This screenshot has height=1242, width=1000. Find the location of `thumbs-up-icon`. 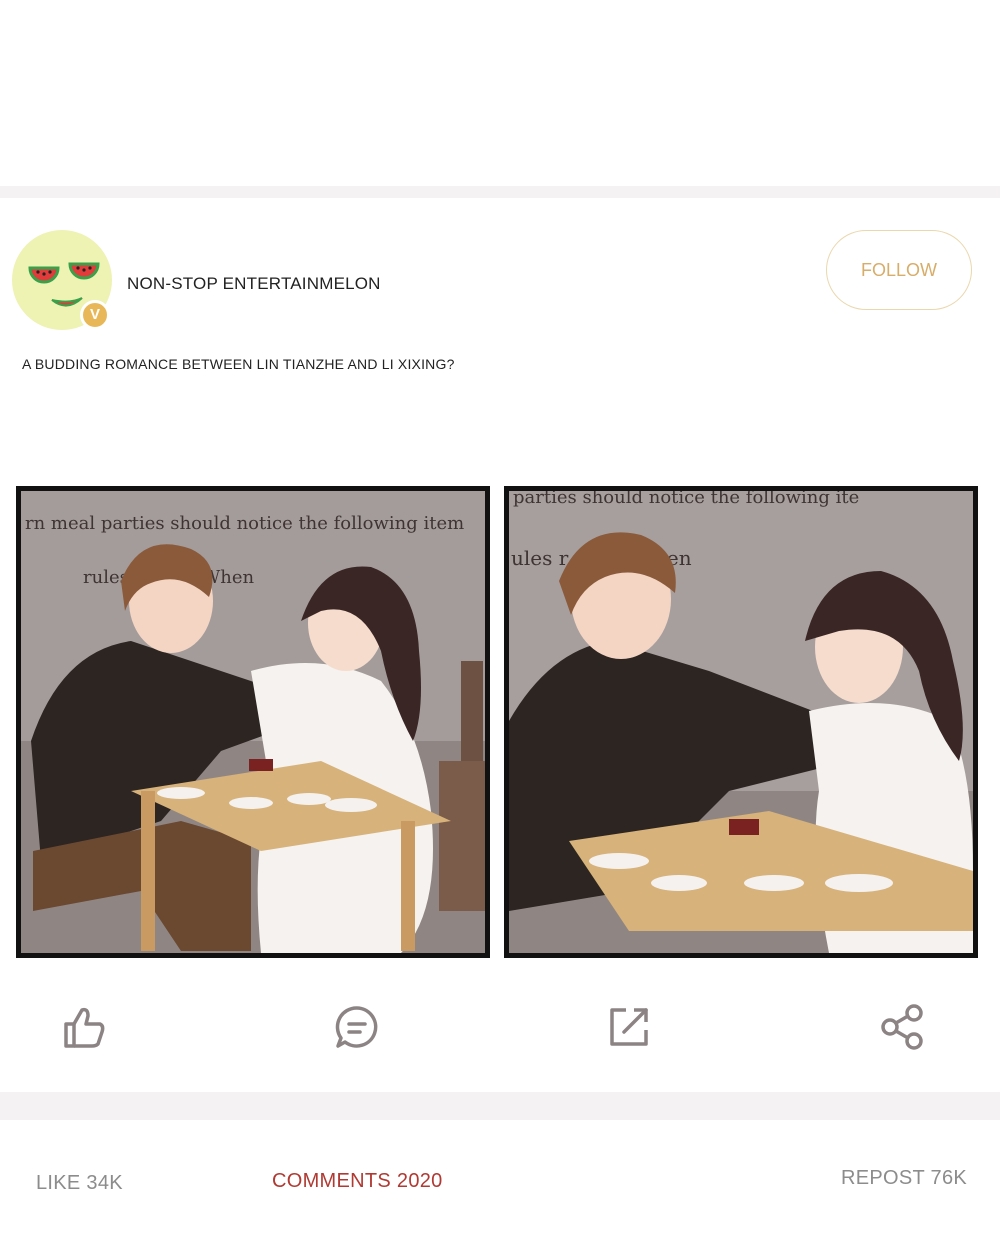

thumbs-up-icon is located at coordinates (83, 1027).